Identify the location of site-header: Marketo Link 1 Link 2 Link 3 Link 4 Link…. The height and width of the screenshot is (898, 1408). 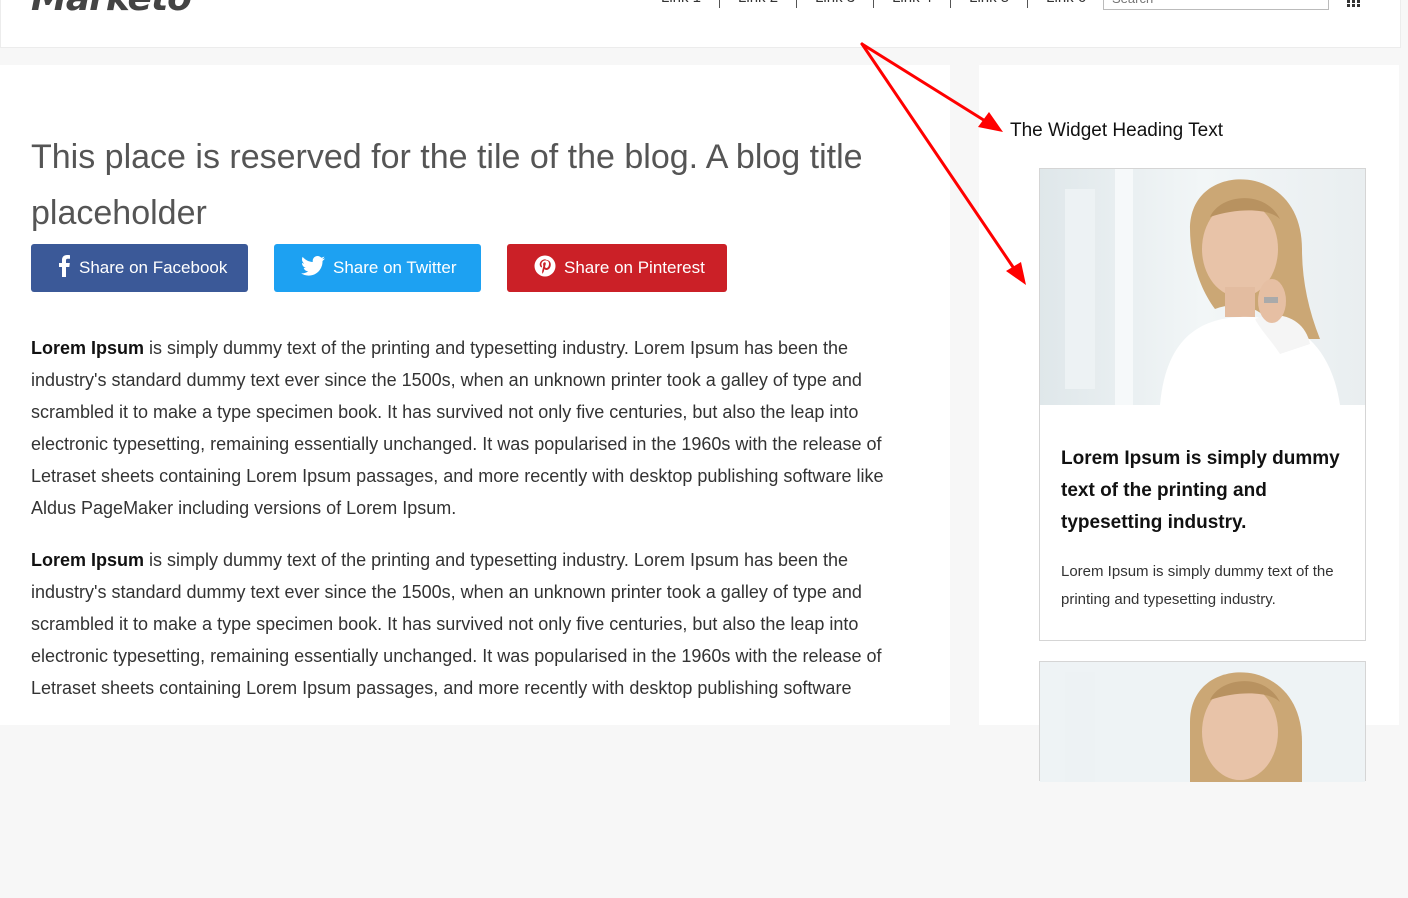
(700, 24).